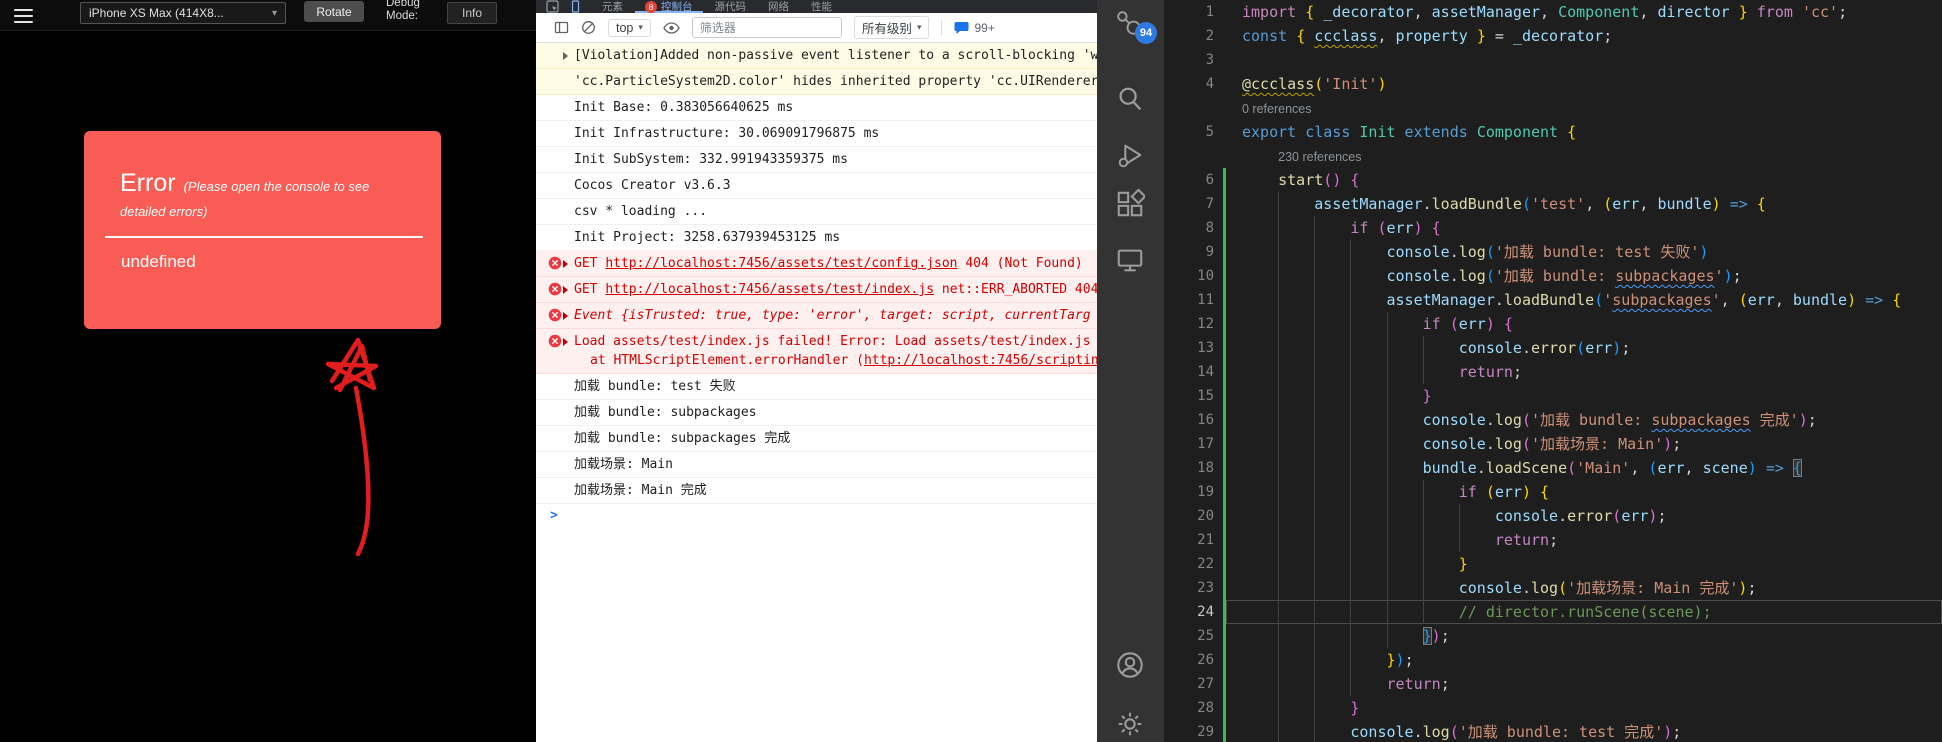 The image size is (1942, 742). Describe the element at coordinates (1189, 204) in the screenshot. I see `line-number: 7` at that location.